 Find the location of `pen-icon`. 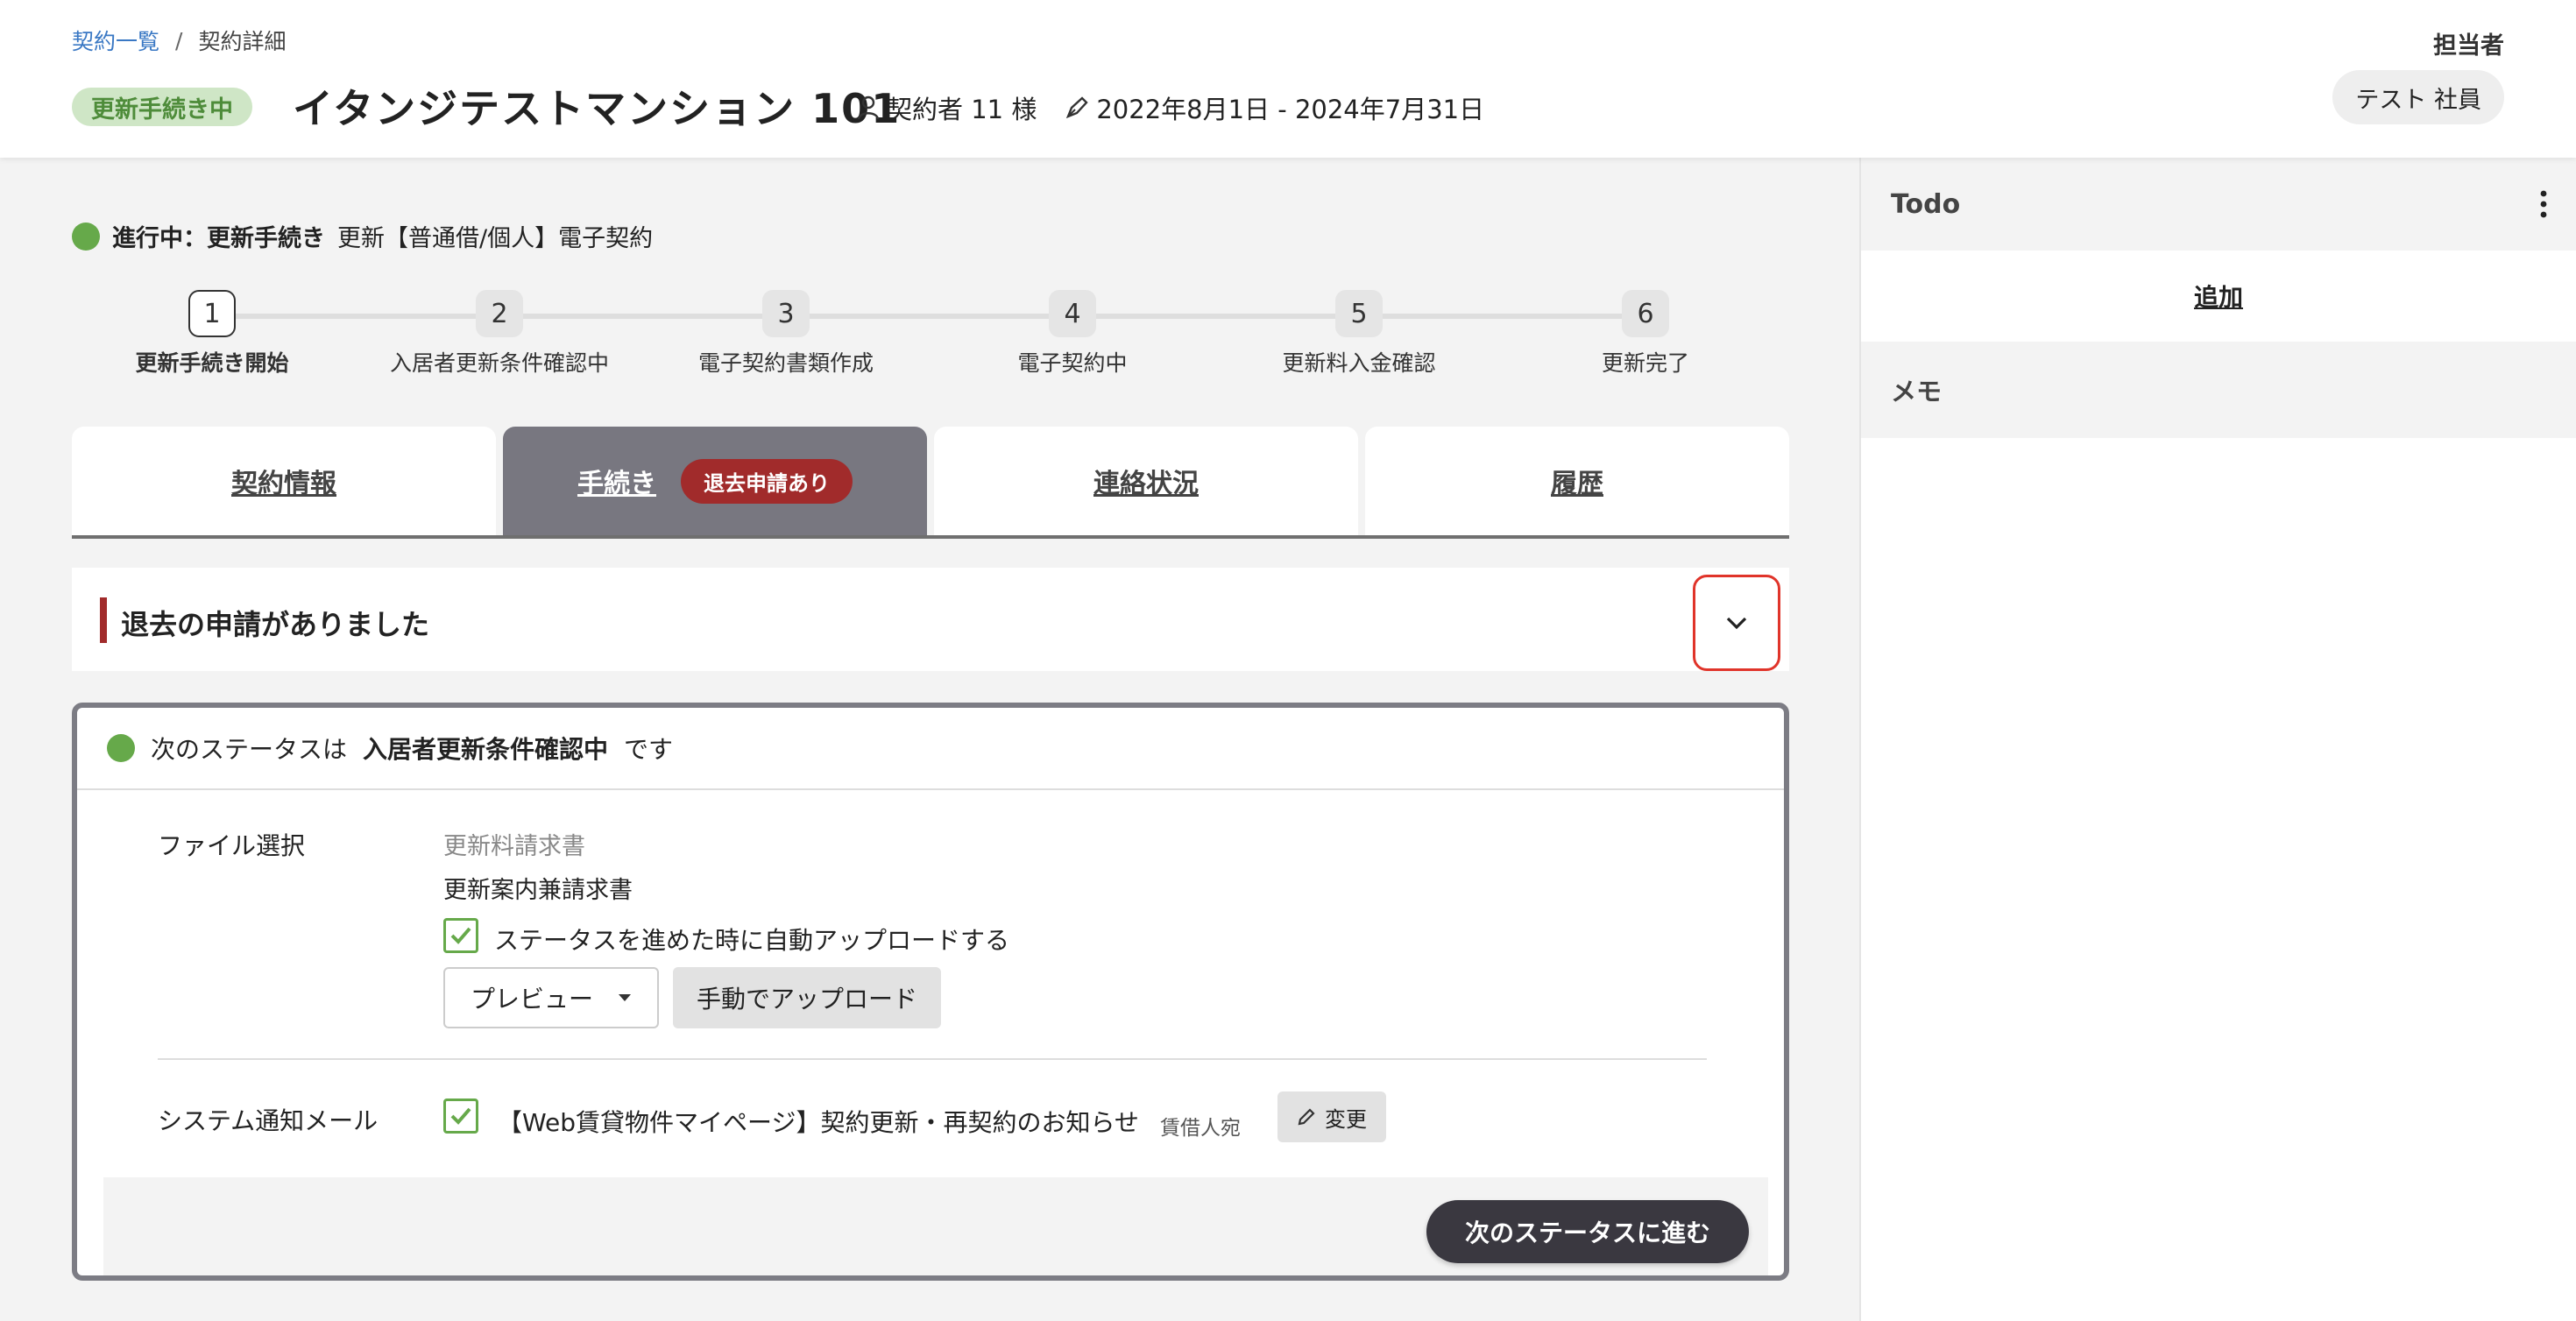

pen-icon is located at coordinates (1077, 107).